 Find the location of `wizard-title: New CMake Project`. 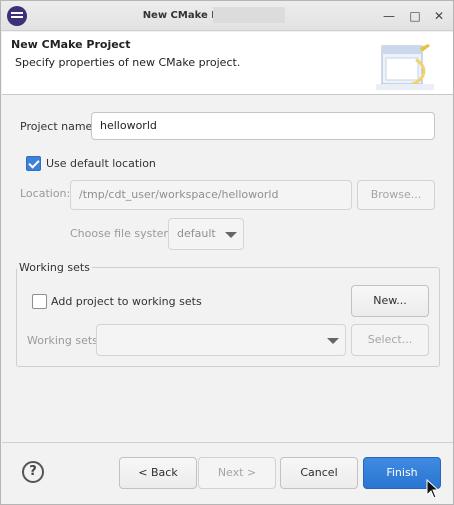

wizard-title: New CMake Project is located at coordinates (71, 44).